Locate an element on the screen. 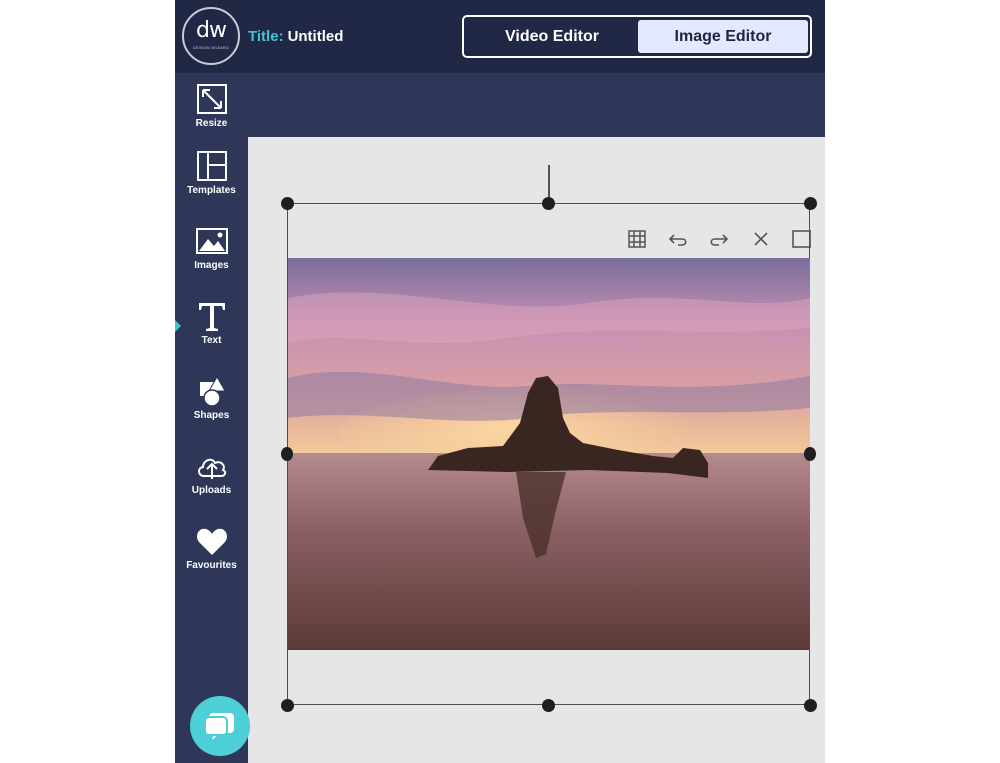 This screenshot has height=763, width=1000. sidebar-item-label: Shapes is located at coordinates (211, 415).